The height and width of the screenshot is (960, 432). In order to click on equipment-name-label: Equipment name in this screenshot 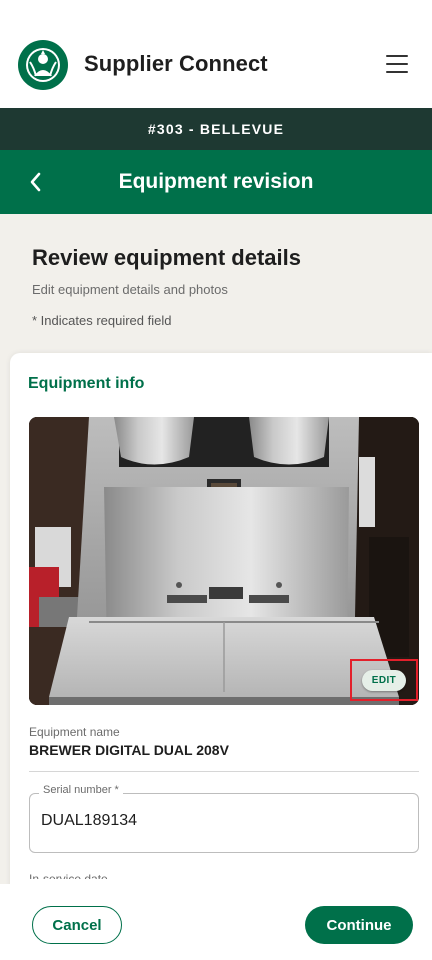, I will do `click(74, 732)`.